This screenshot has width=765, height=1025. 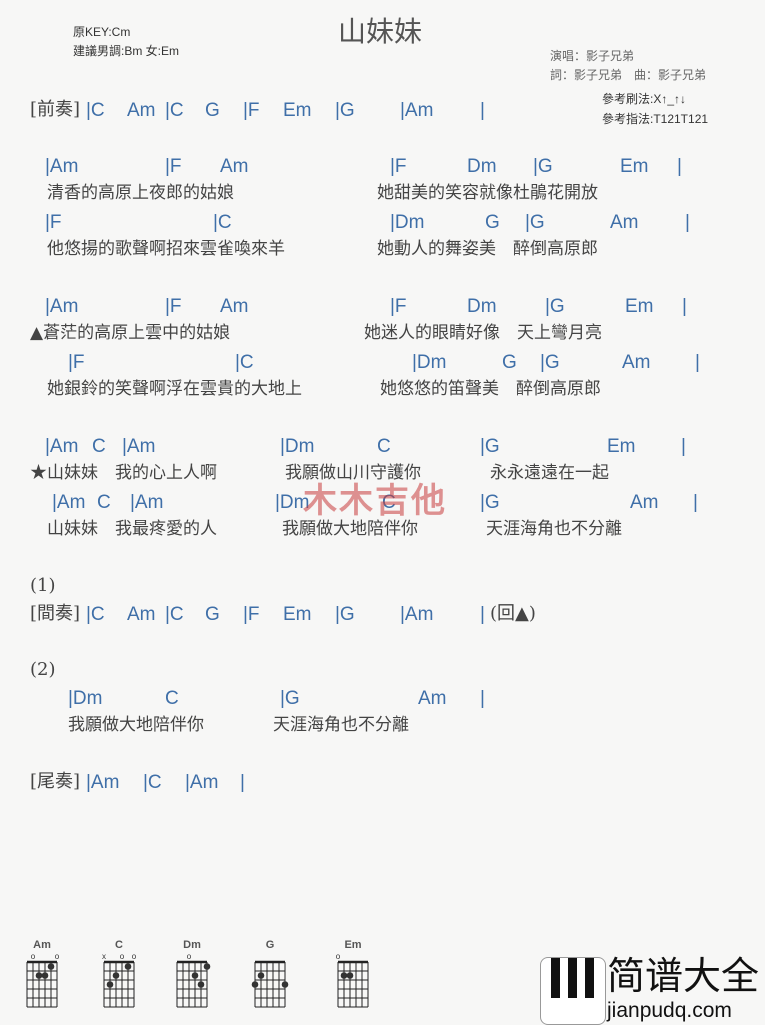 I want to click on lyric: 我願做大地陪伴你, so click(x=136, y=725).